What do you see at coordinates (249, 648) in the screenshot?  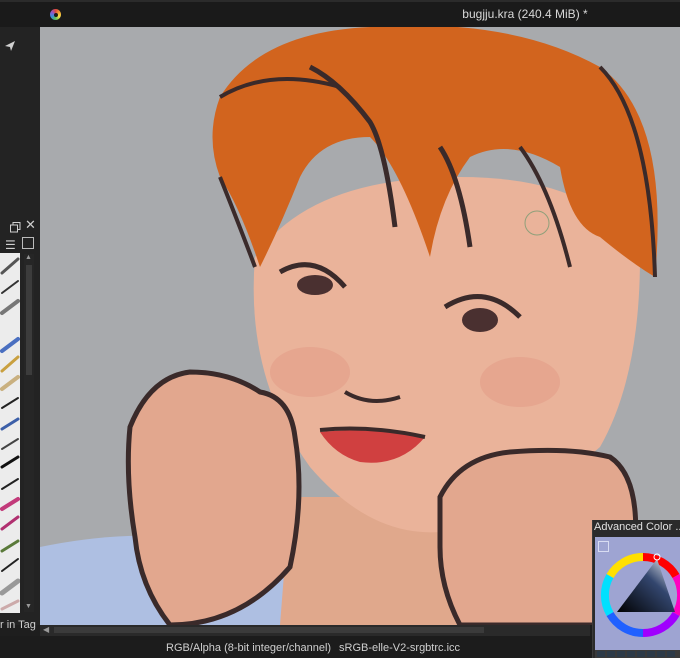 I see `status-color-model: RGB/Alpha (8-bit integer/channel)` at bounding box center [249, 648].